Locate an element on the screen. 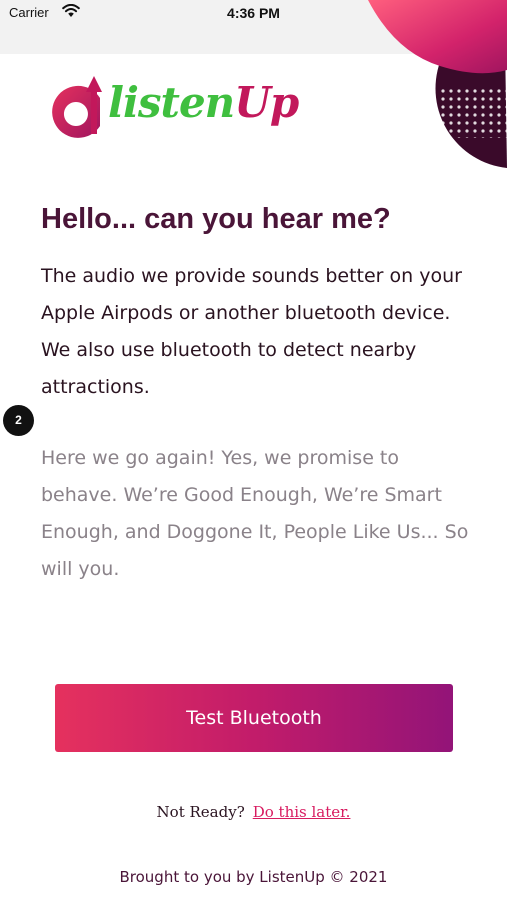  test-bluetooth-button: Test Bluetooth is located at coordinates (254, 718).